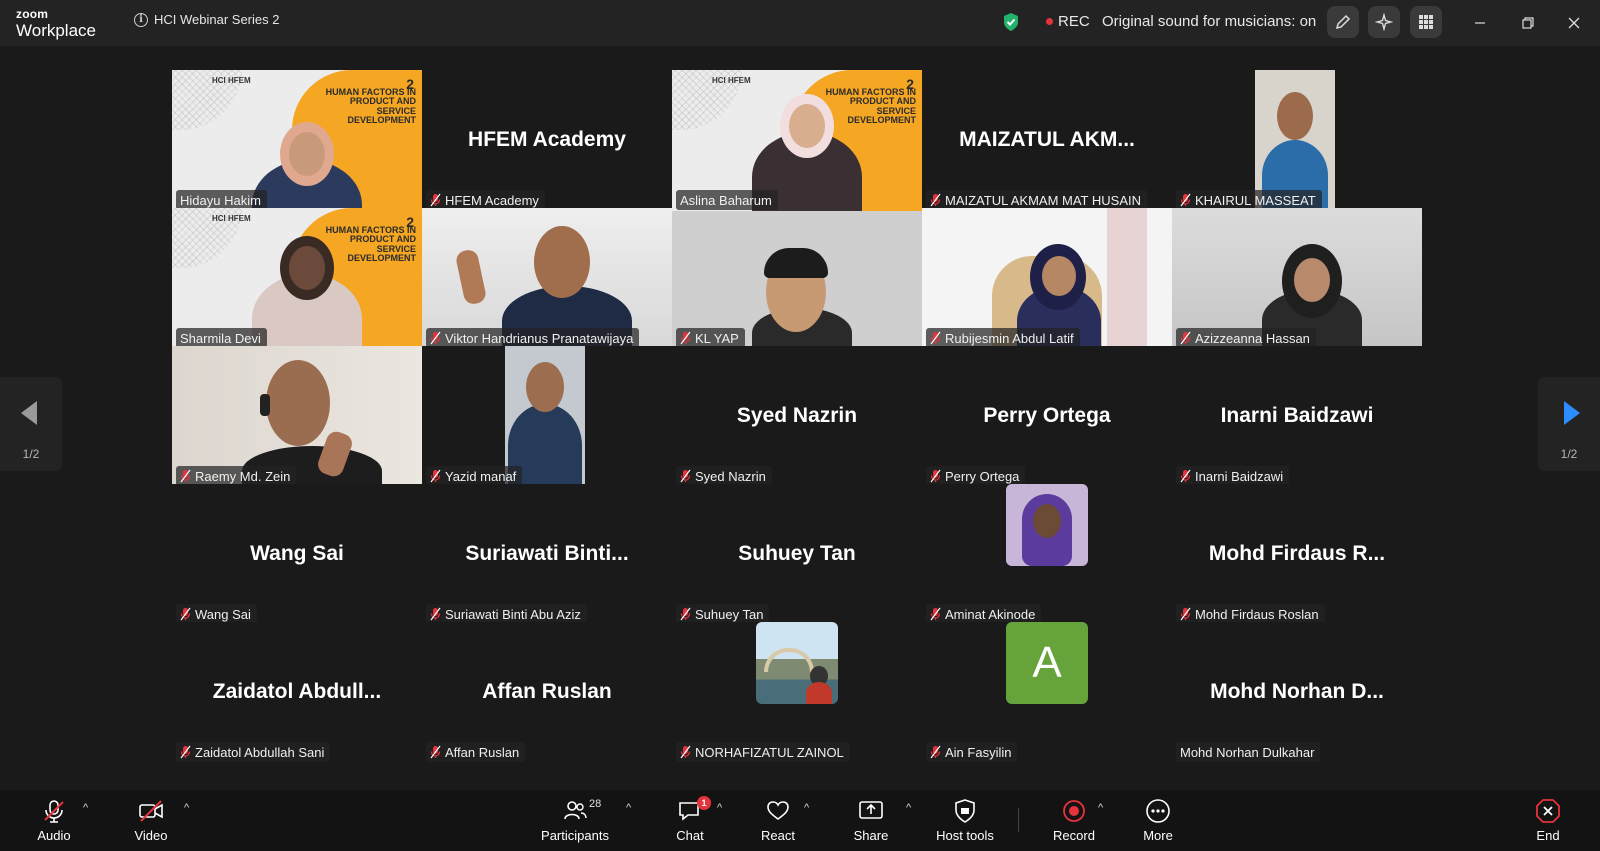 This screenshot has width=1600, height=851. Describe the element at coordinates (231, 218) in the screenshot. I see `poster-logos: HCI HFEM` at that location.